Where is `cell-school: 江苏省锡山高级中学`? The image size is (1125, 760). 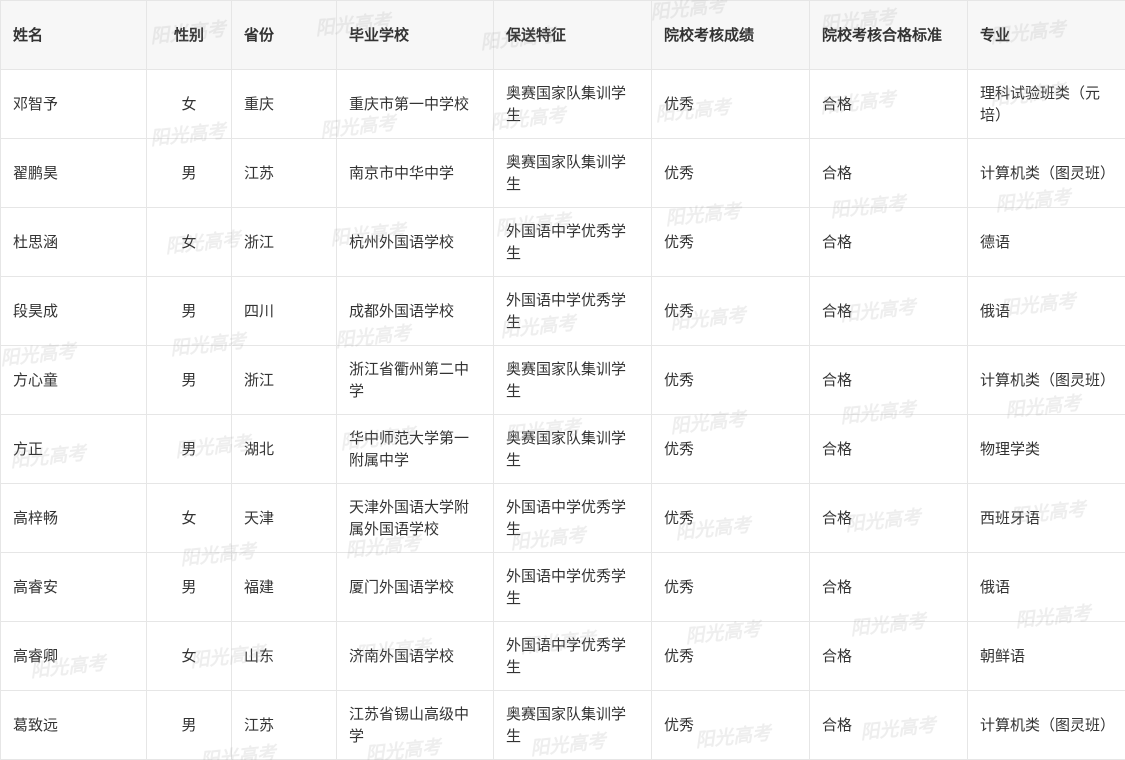
cell-school: 江苏省锡山高级中学 is located at coordinates (415, 725).